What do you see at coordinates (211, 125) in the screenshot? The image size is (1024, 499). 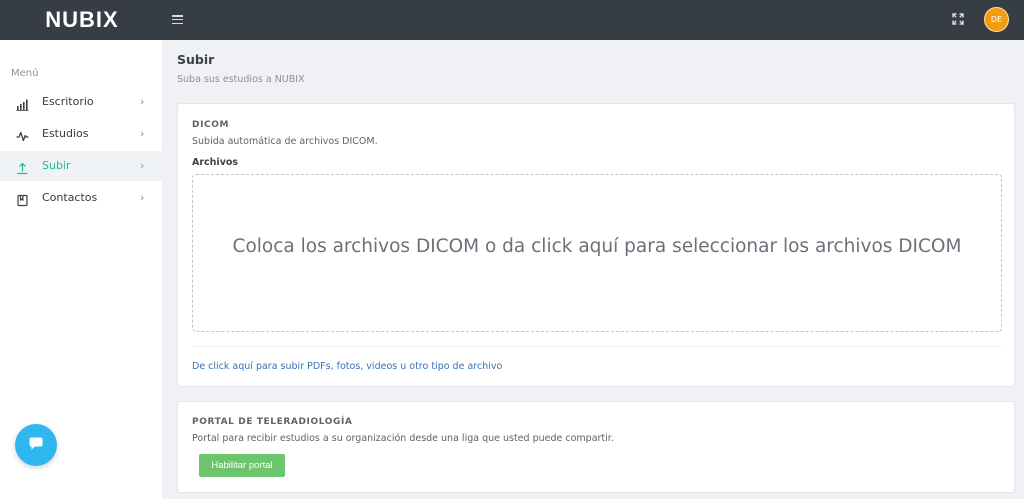 I see `dicom-section-title: DICOM` at bounding box center [211, 125].